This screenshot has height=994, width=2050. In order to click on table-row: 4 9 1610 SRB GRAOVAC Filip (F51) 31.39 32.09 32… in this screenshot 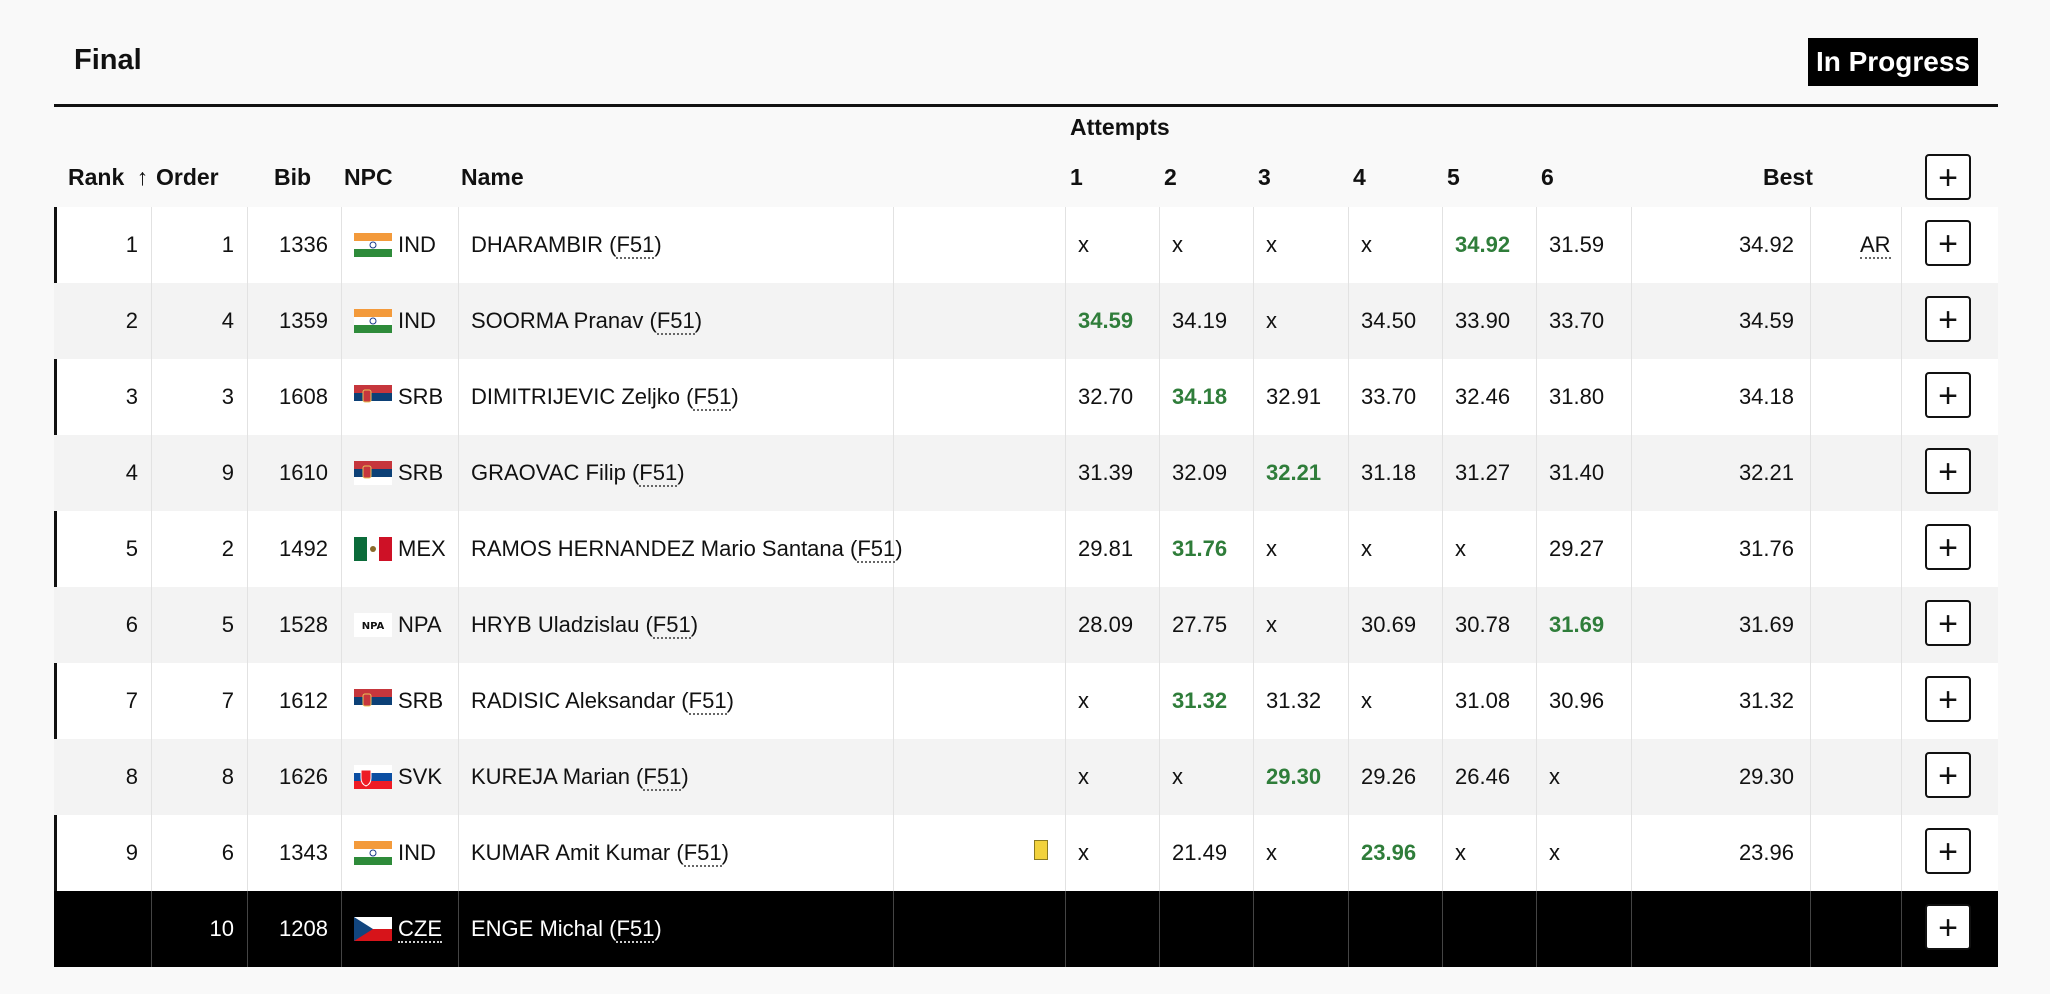, I will do `click(1026, 473)`.